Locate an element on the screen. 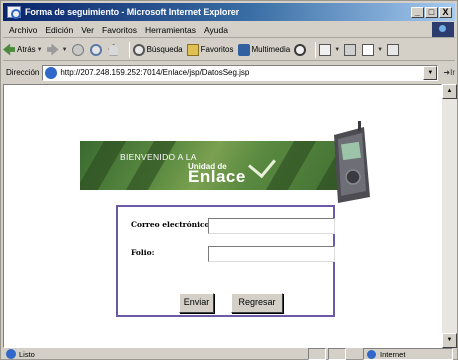  back-arrow-icon is located at coordinates (9, 49).